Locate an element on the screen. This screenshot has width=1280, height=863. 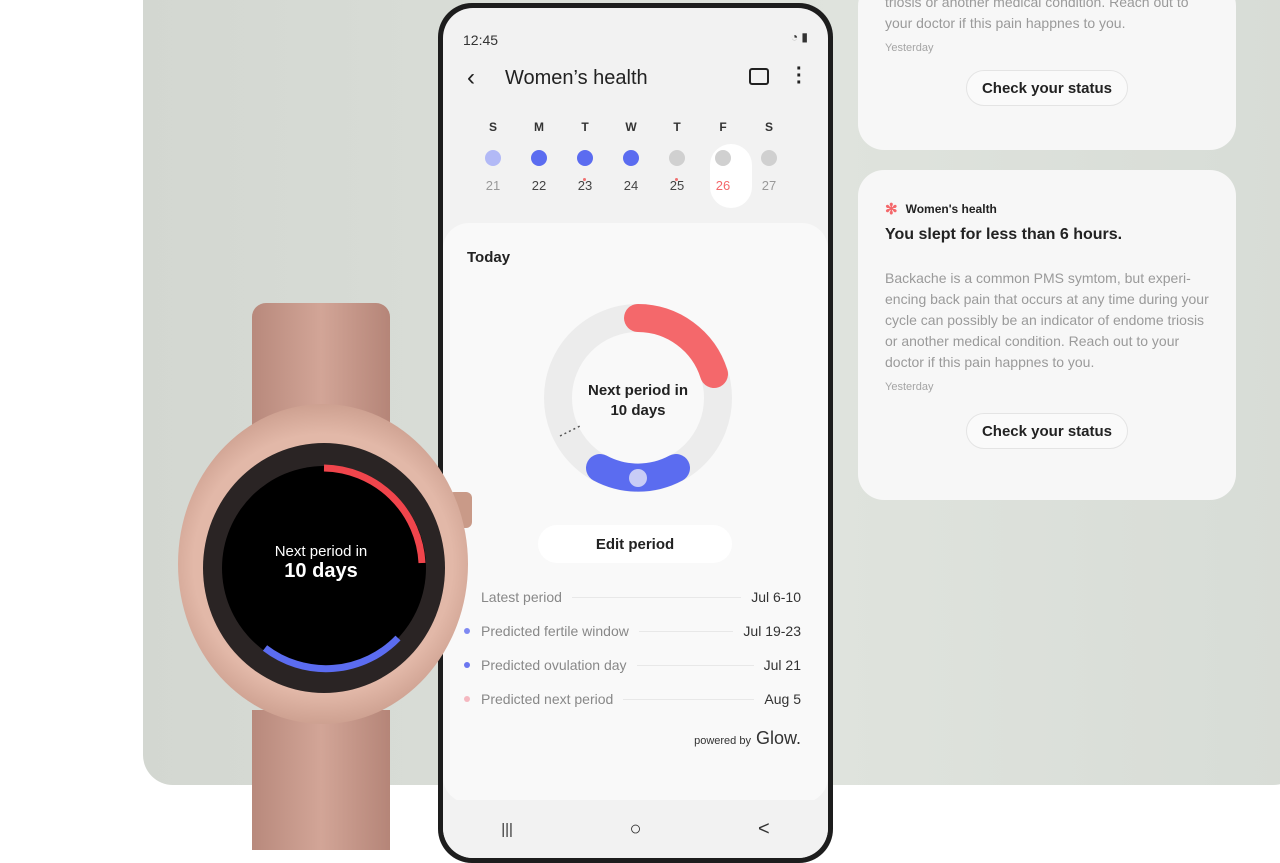
home-button: ○ is located at coordinates (635, 829).